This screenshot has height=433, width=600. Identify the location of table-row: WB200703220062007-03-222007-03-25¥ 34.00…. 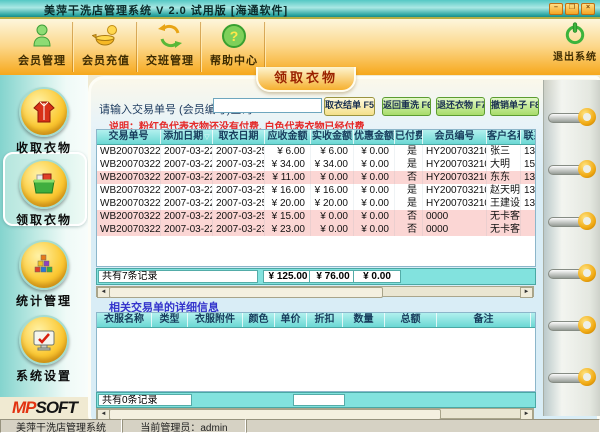
(316, 164).